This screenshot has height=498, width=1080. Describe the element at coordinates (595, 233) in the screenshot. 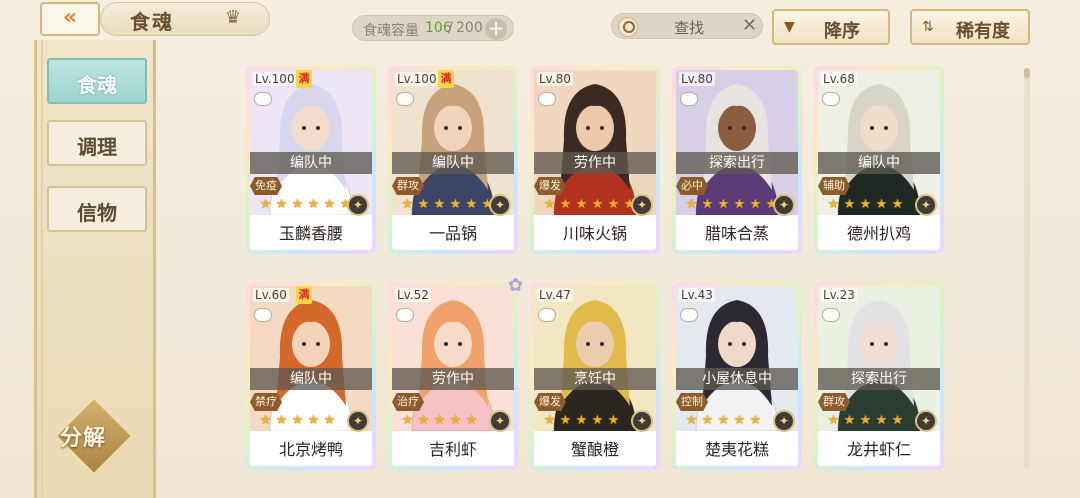

I see `card-name: 川味火锅` at that location.